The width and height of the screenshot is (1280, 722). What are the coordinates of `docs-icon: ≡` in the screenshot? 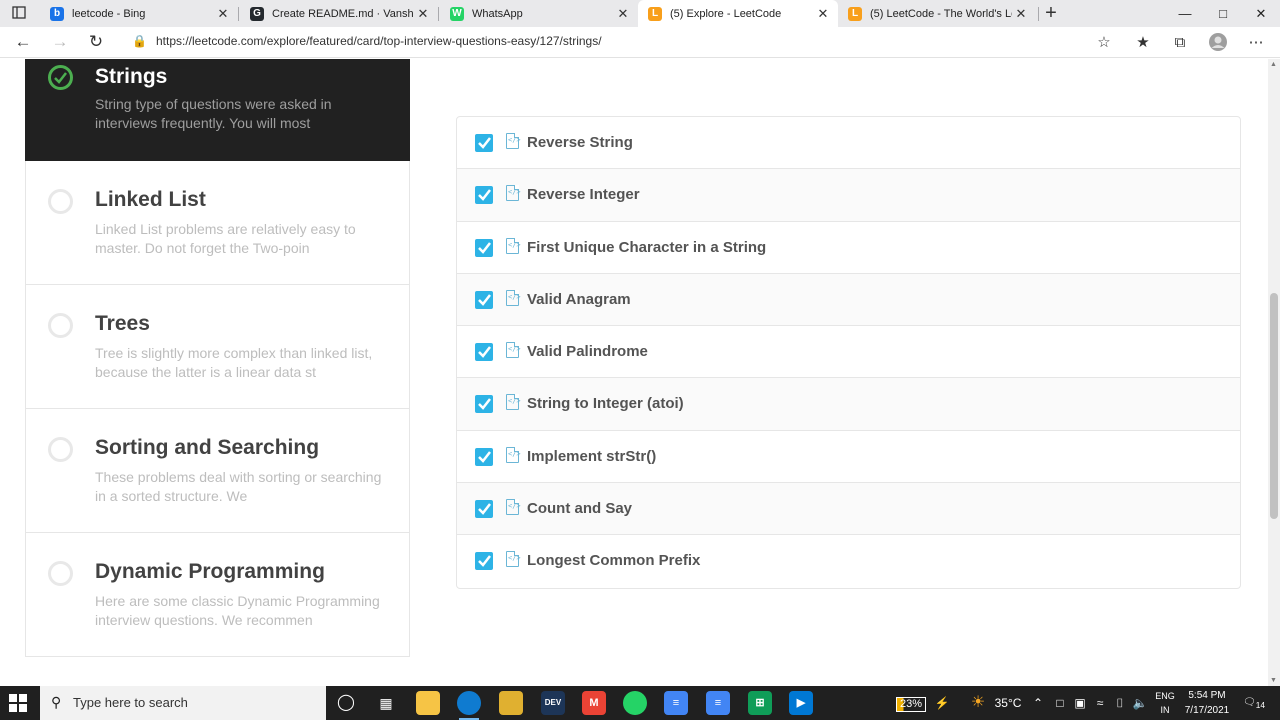 It's located at (676, 703).